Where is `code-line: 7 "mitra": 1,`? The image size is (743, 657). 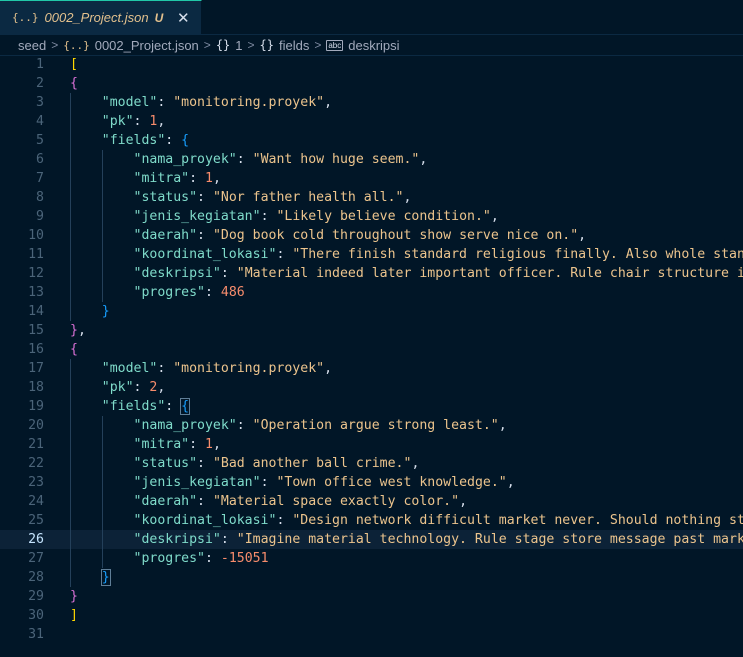
code-line: 7 "mitra": 1, is located at coordinates (371, 178).